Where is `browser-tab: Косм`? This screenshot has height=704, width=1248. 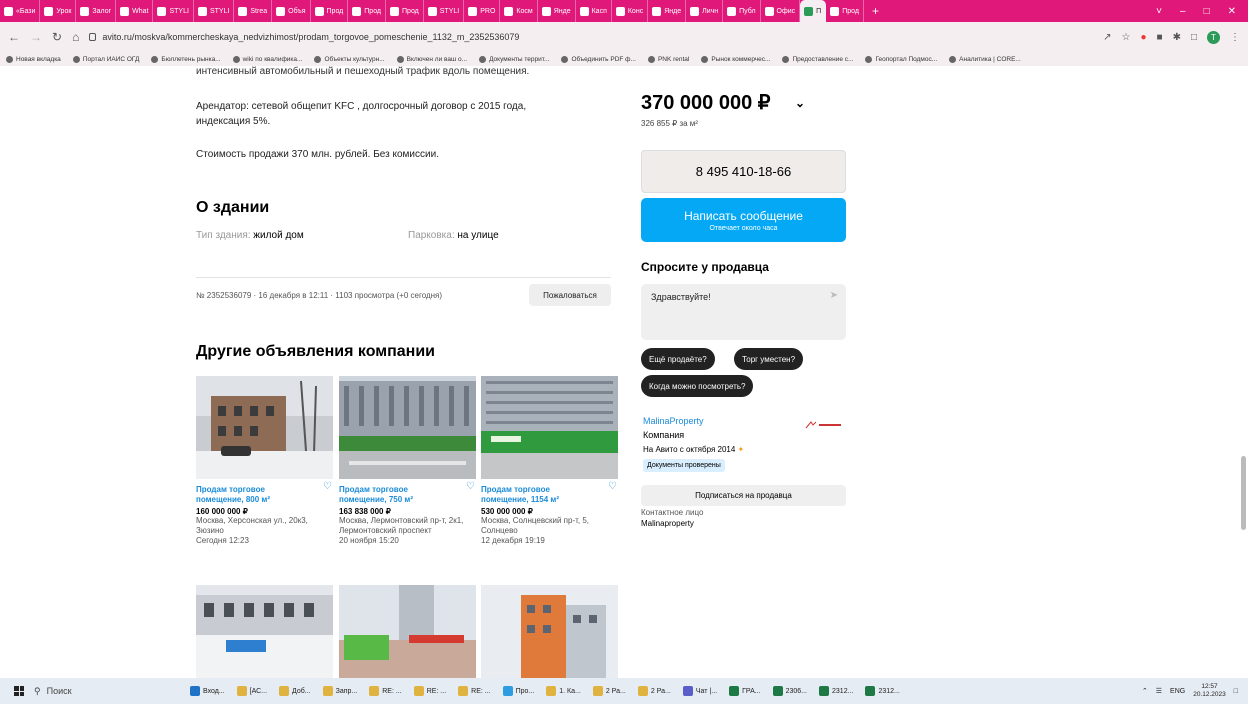 browser-tab: Косм is located at coordinates (519, 11).